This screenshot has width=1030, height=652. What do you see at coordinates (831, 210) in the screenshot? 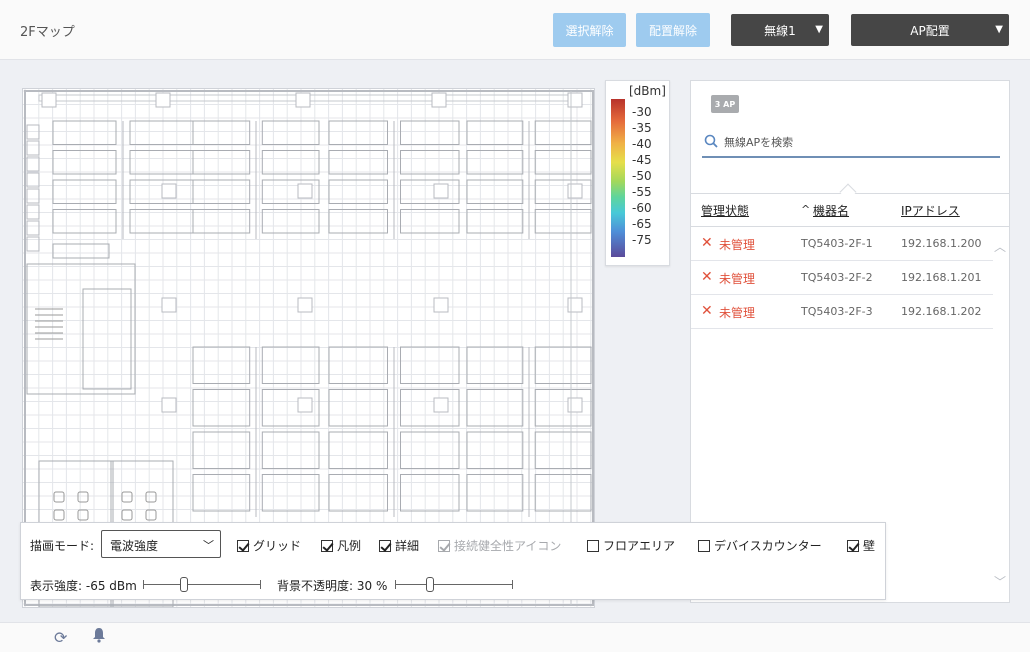
I see `column-name: 機器名` at bounding box center [831, 210].